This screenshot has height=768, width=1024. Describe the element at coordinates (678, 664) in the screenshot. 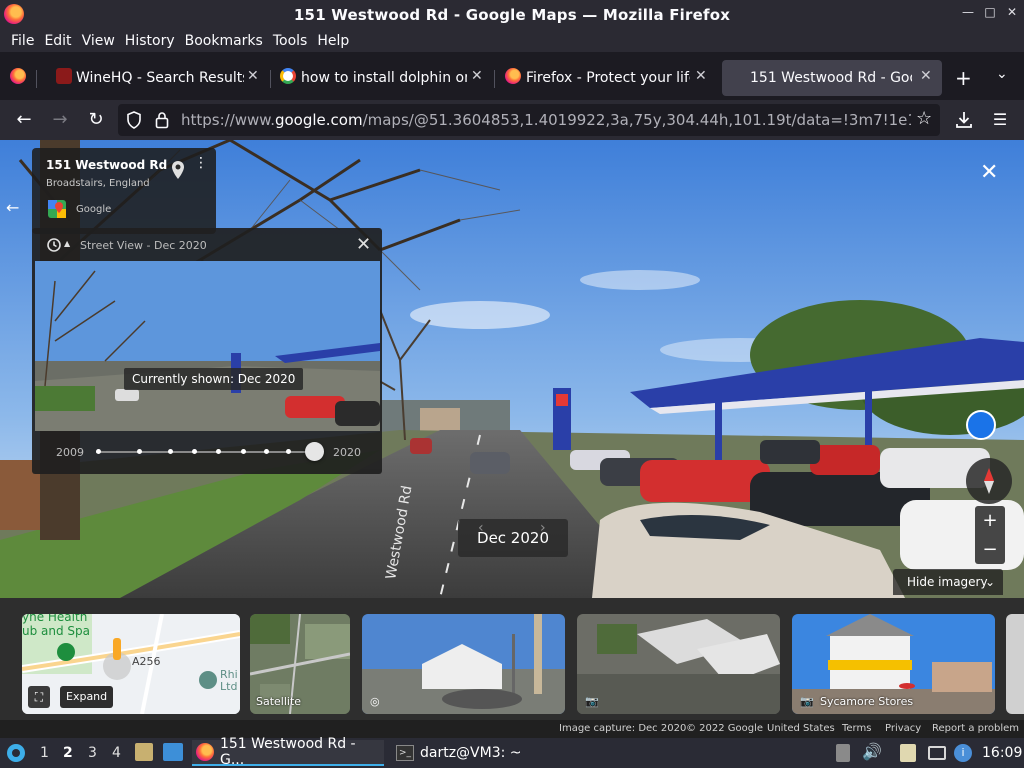

I see `photo-card-aerial: 📷` at that location.